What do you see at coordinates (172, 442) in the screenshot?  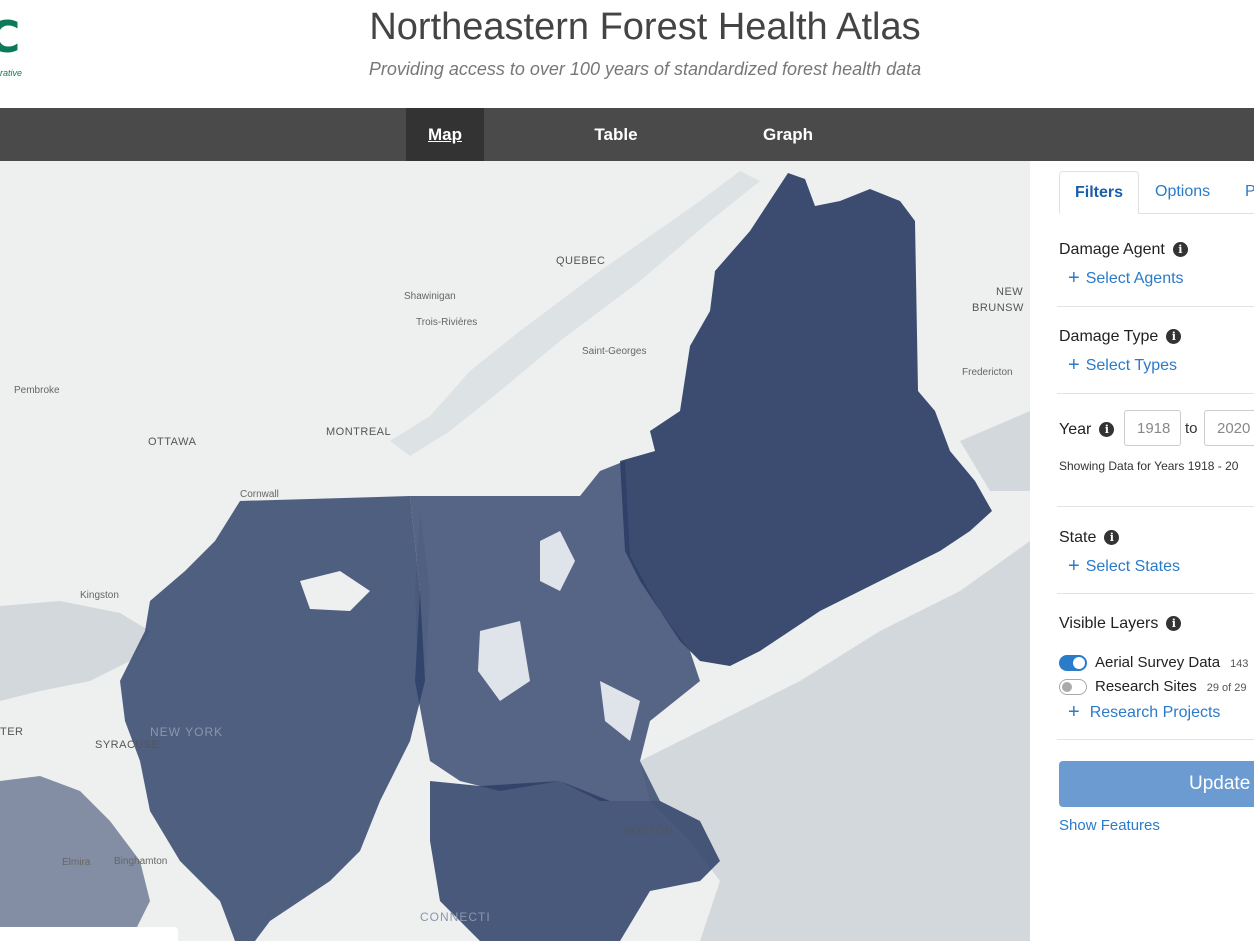 I see `map-label-ottawa: OTTAWA` at bounding box center [172, 442].